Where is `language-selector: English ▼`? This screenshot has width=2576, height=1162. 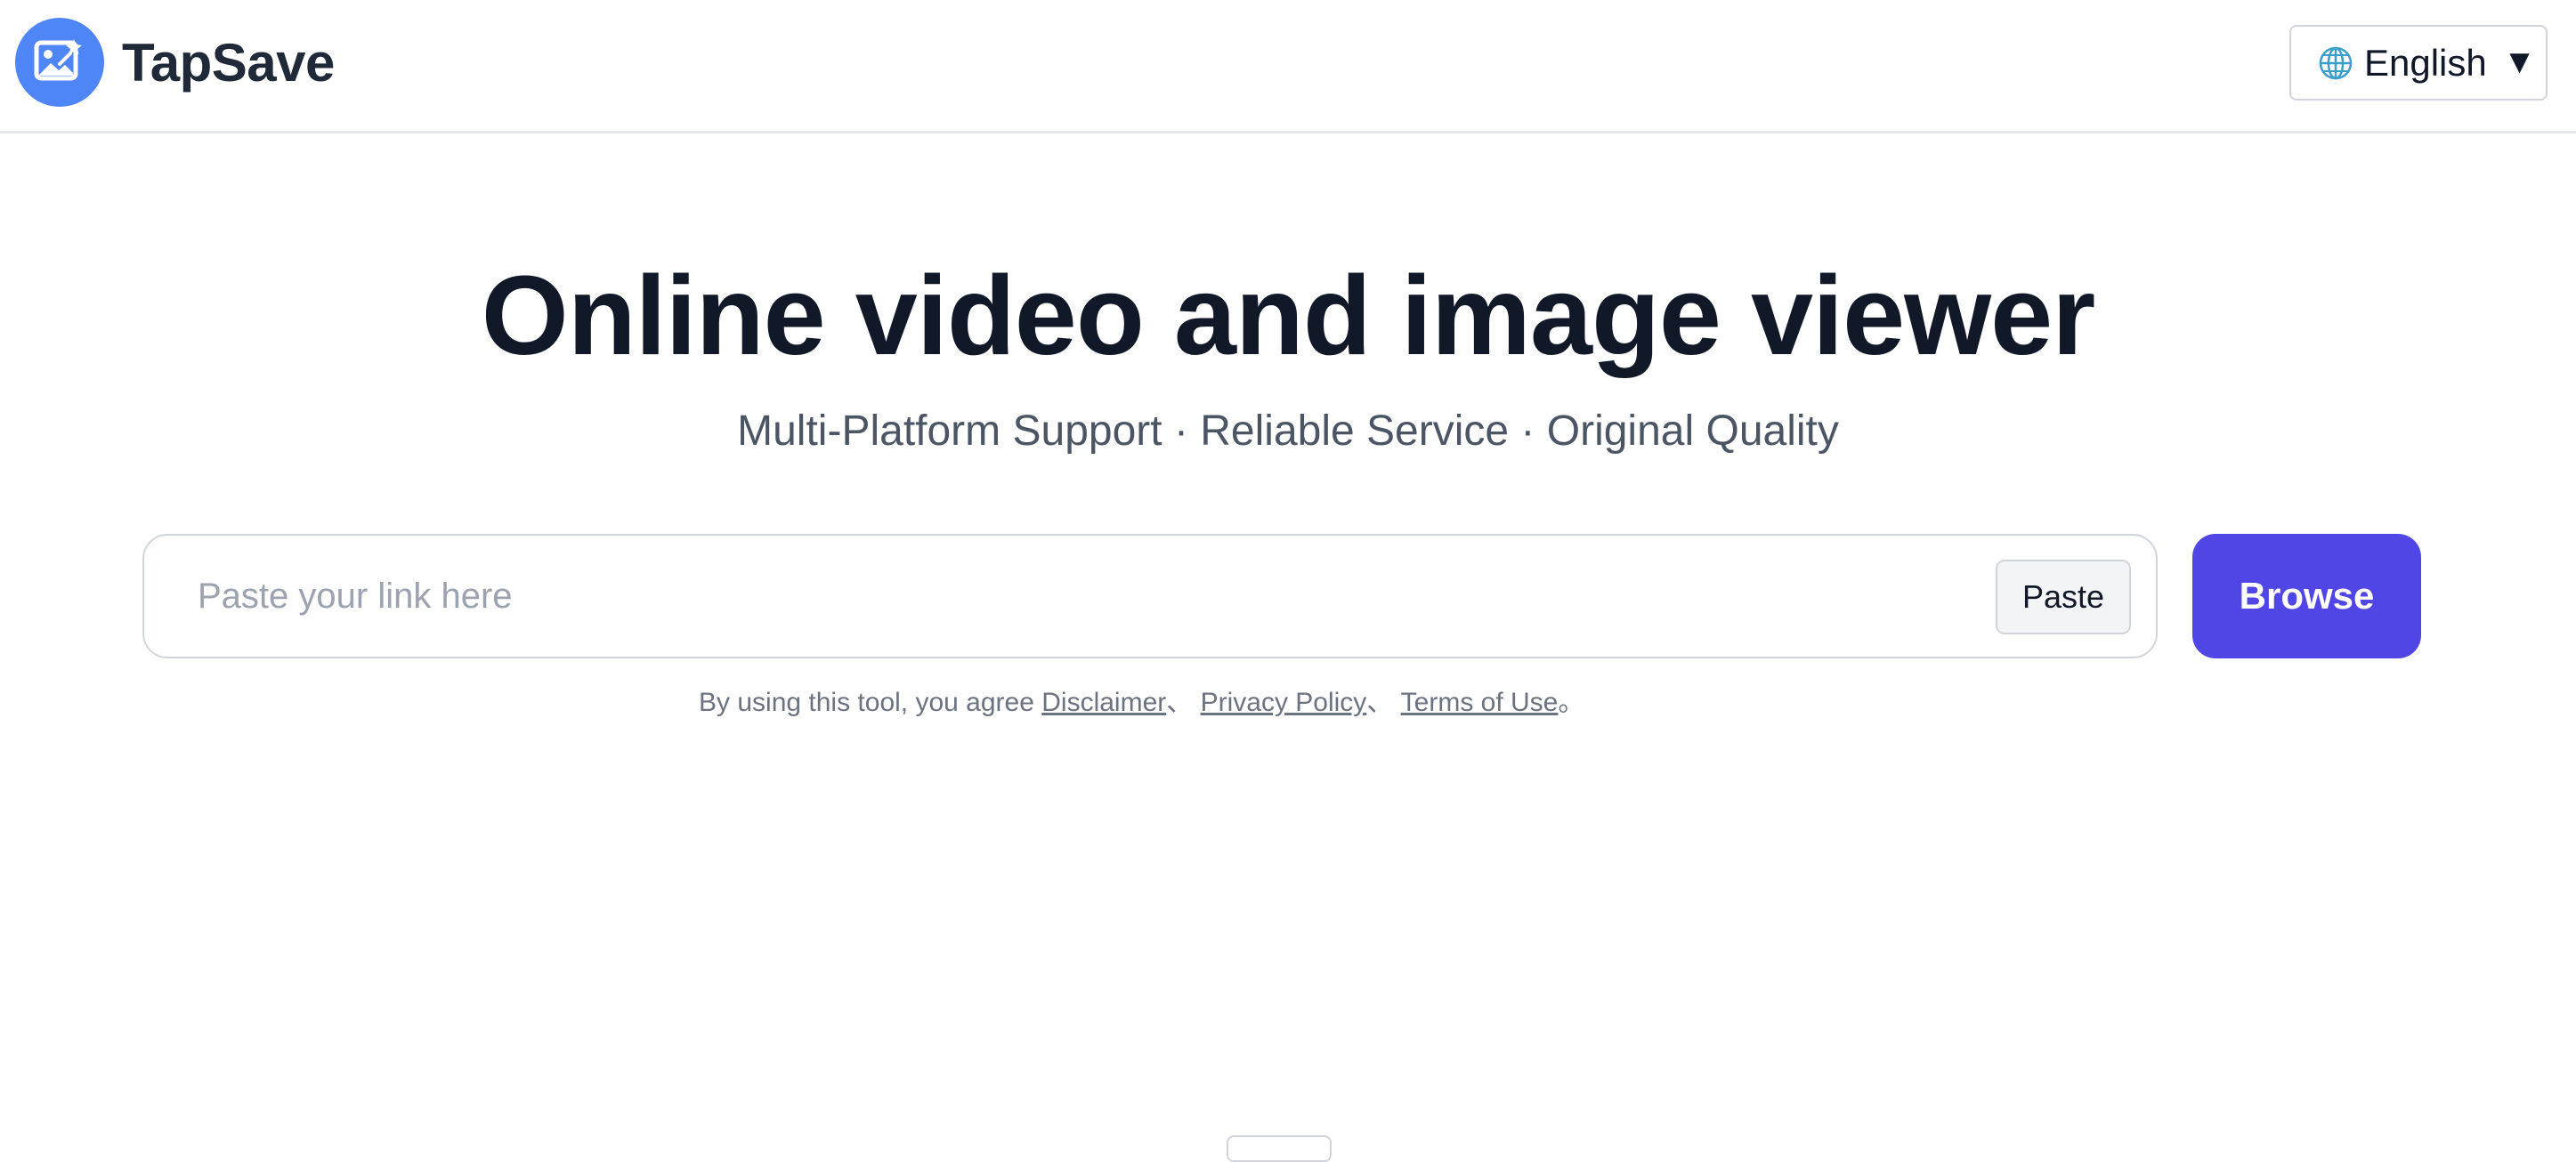
language-selector: English ▼ is located at coordinates (2419, 63).